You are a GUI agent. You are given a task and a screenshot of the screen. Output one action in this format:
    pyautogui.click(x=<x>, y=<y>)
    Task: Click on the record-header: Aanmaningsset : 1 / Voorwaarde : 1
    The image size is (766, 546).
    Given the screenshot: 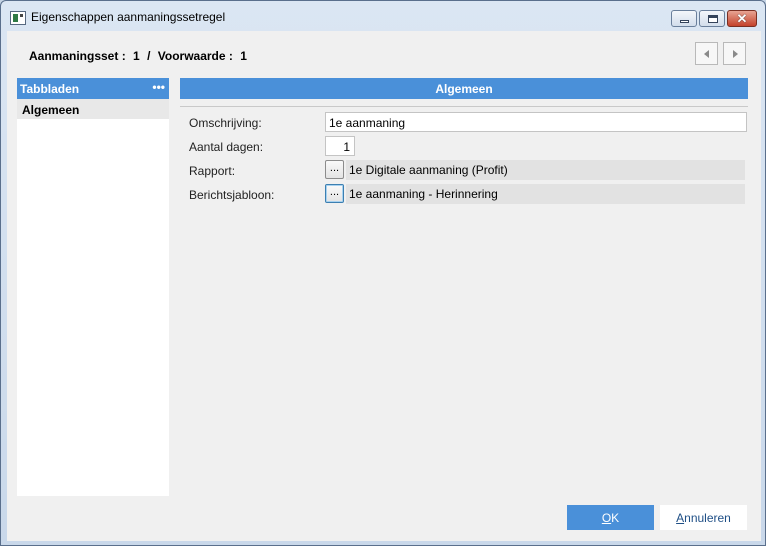 What is the action you would take?
    pyautogui.click(x=140, y=56)
    